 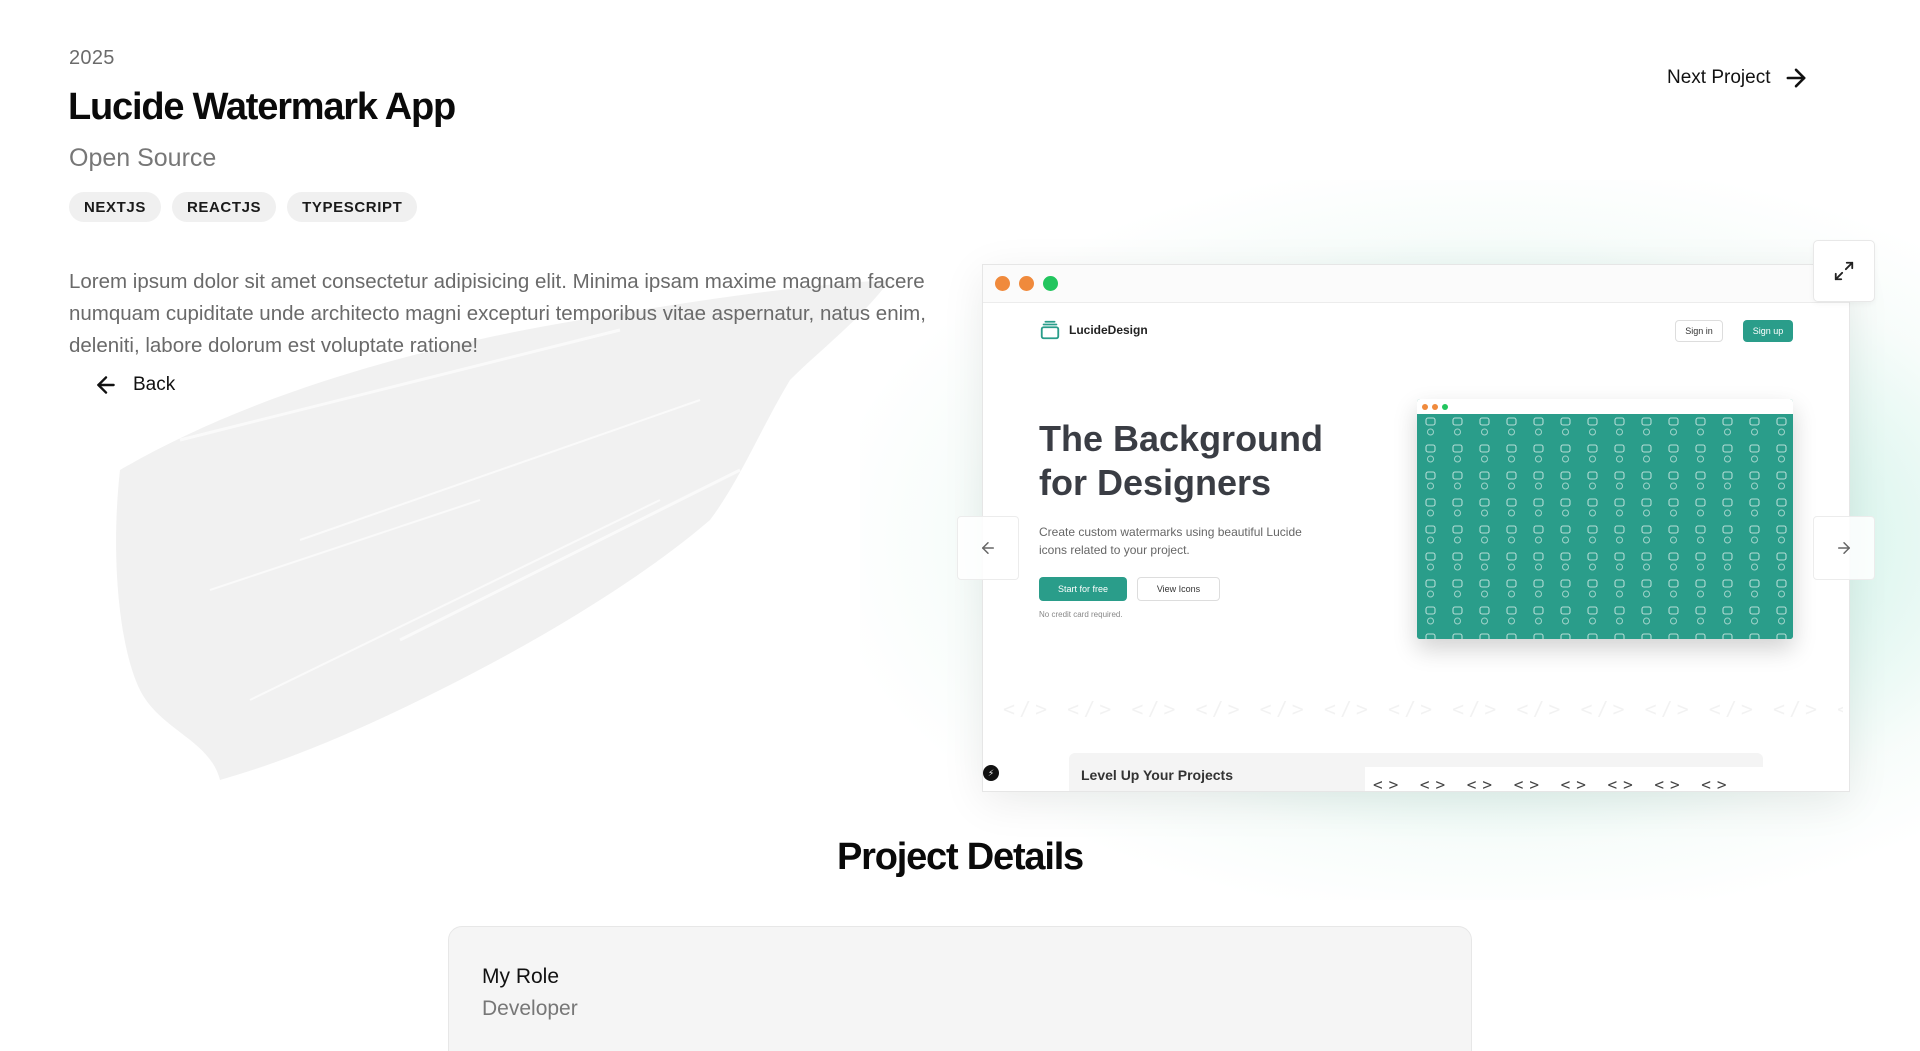 I want to click on preview-start-button: Start for free, so click(x=1083, y=589).